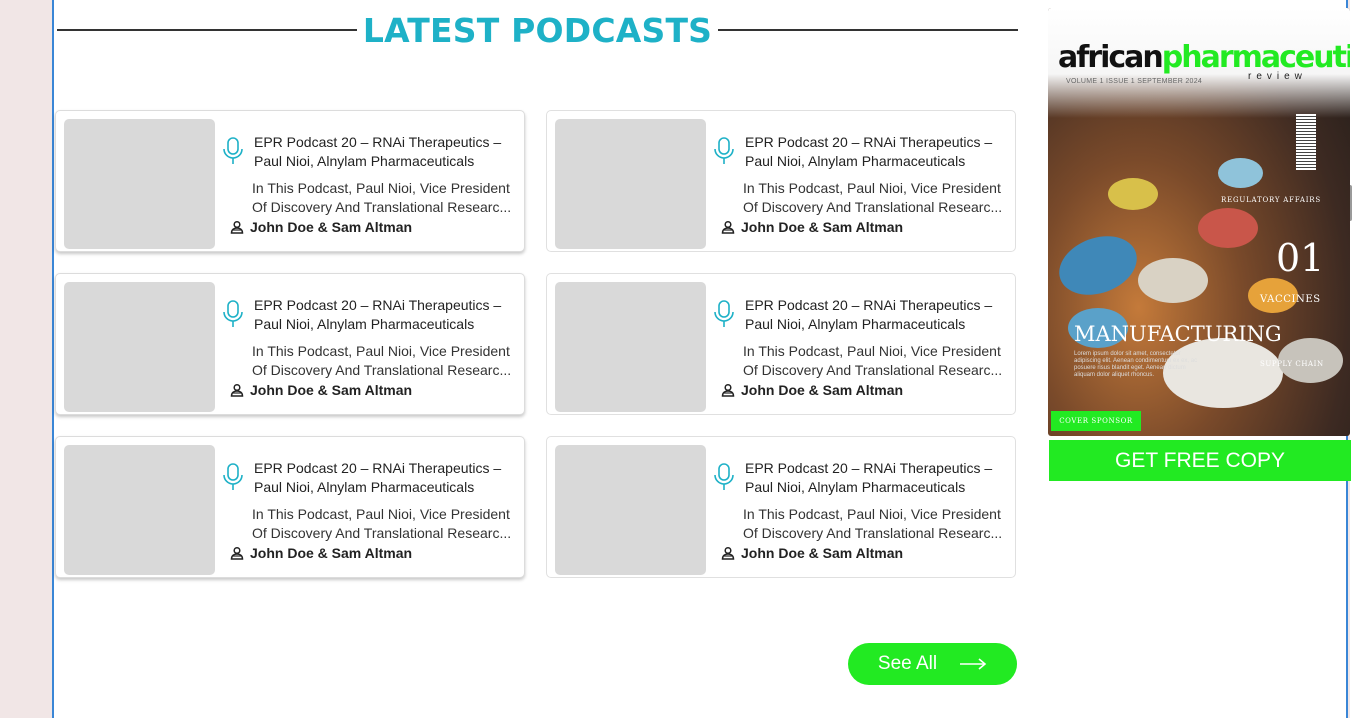 The height and width of the screenshot is (718, 1357). I want to click on cover-sponsor-badge: COVER SPONSOR, so click(1096, 421).